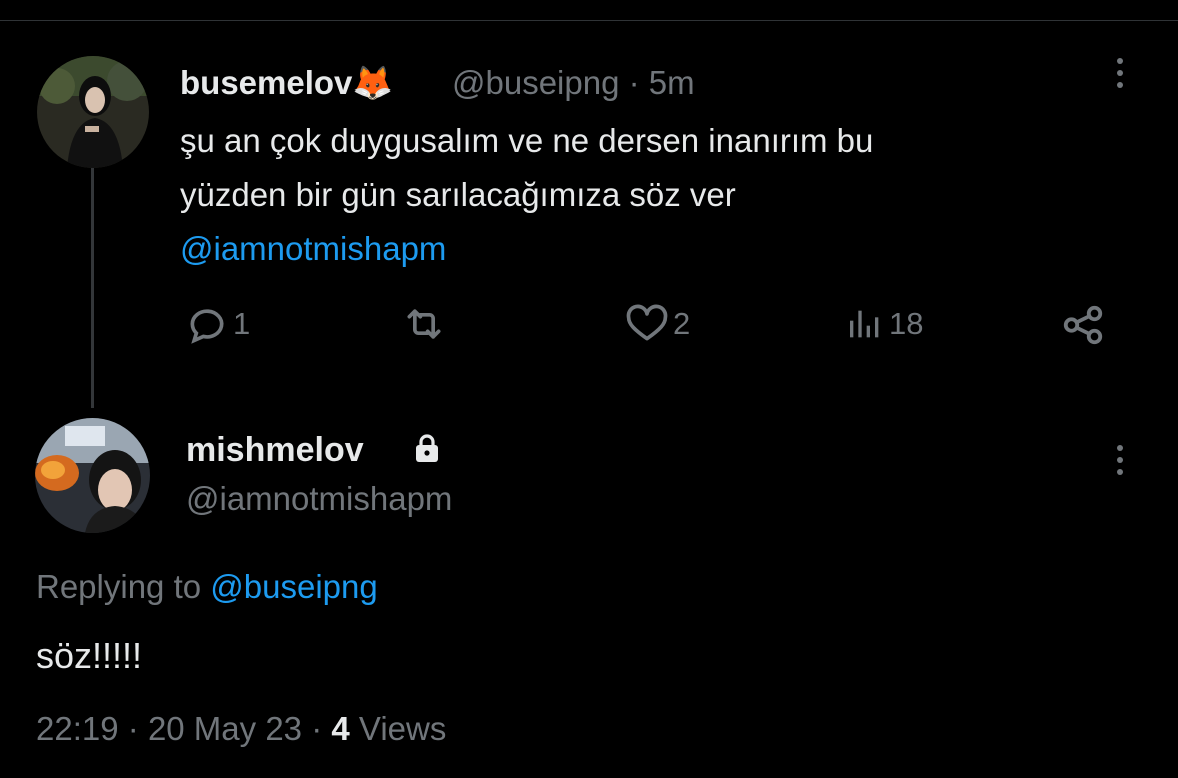 The height and width of the screenshot is (778, 1178). I want to click on reply-icon, so click(207, 326).